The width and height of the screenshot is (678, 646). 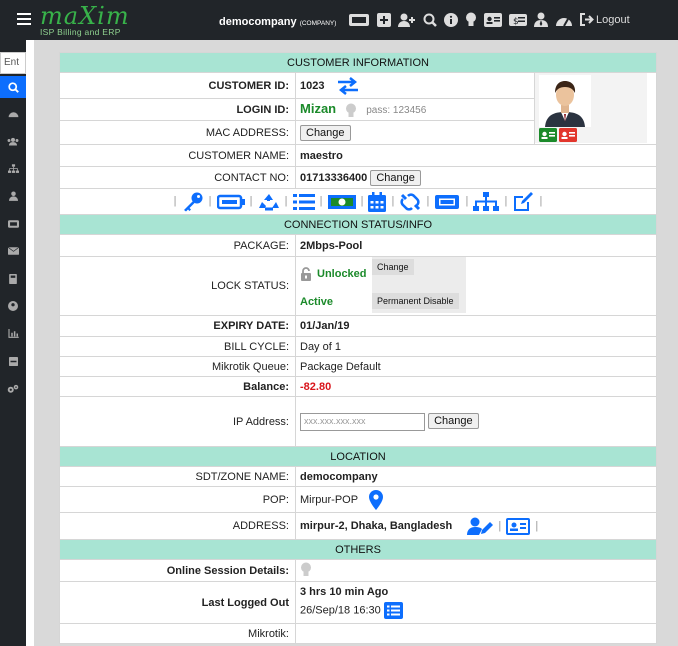 What do you see at coordinates (476, 155) in the screenshot?
I see `customer-name-value: maestro` at bounding box center [476, 155].